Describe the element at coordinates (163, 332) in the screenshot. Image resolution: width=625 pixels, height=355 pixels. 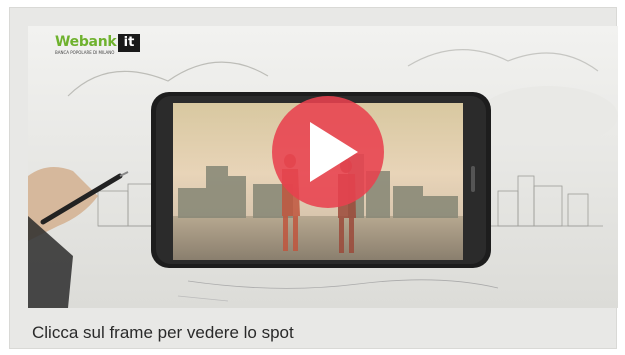
I see `video-caption: Clicca sul frame per vedere lo spot` at that location.